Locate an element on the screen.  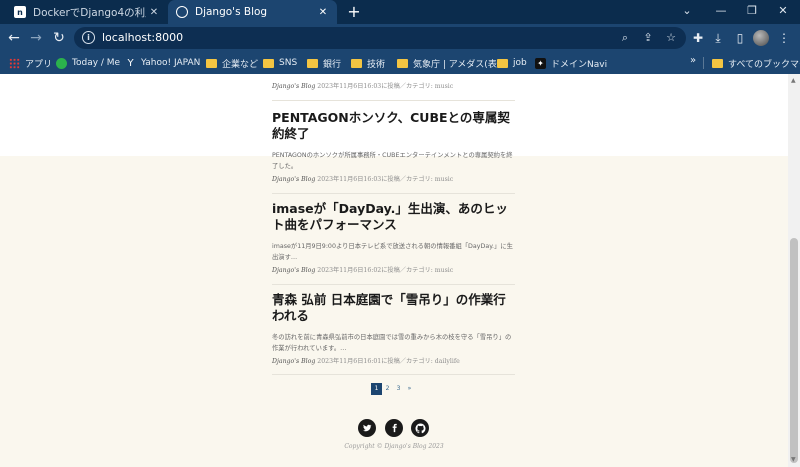
post-meta-detail: 2023年11月6日16:01に投稿／カテゴリ: dailylife is located at coordinates (388, 361).